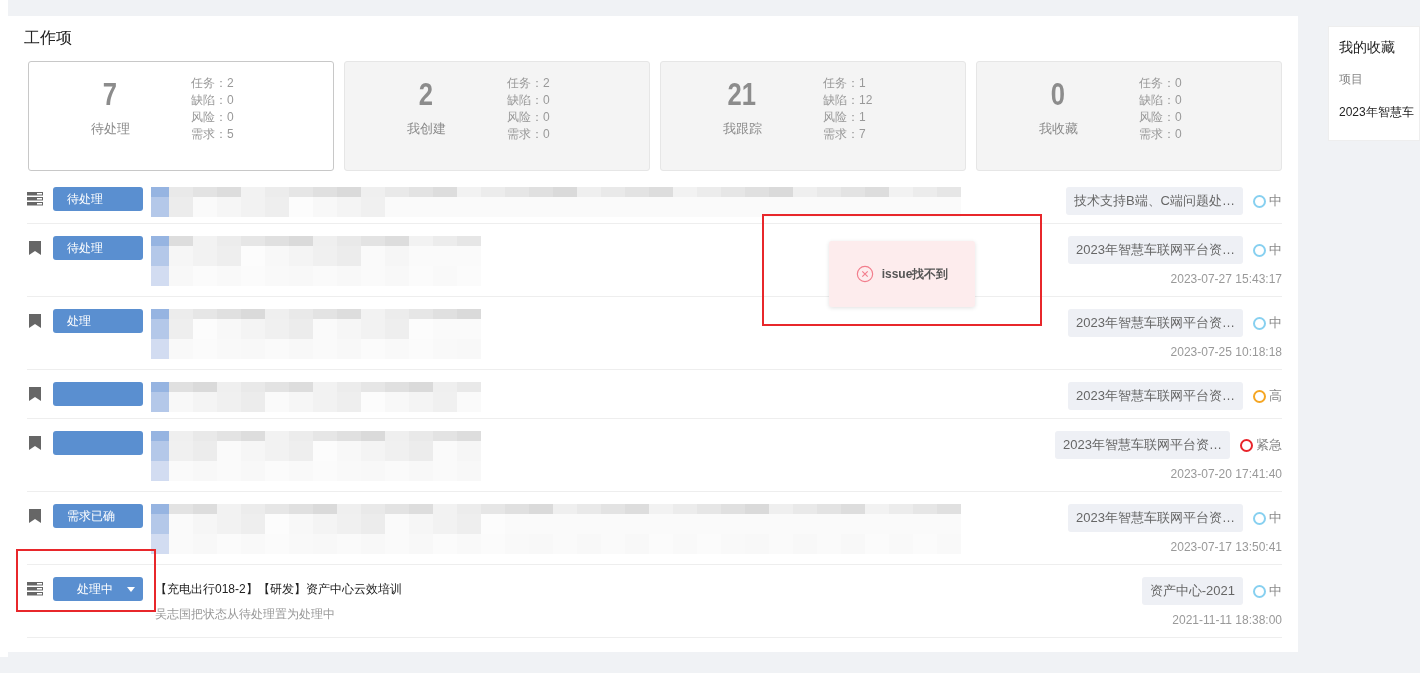  Describe the element at coordinates (98, 516) in the screenshot. I see `status-button: 需求已确` at that location.